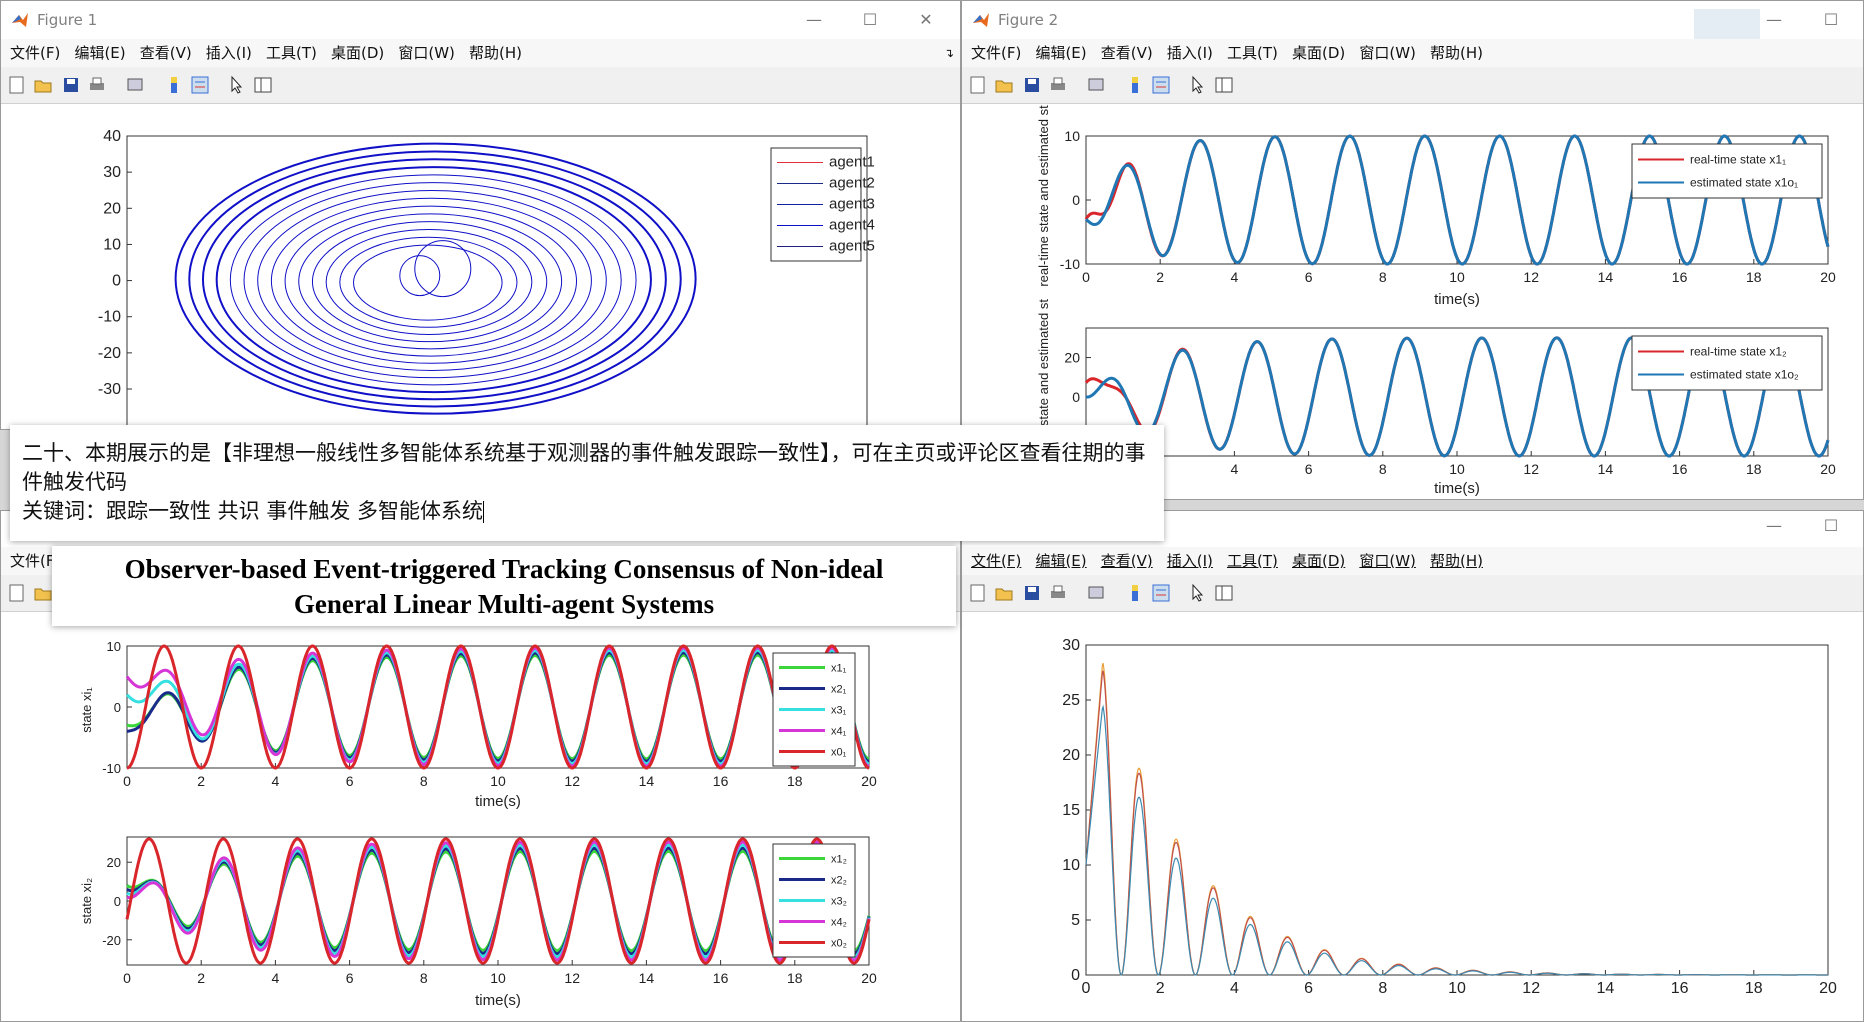  I want to click on x-tick-label: 10, so click(498, 978).